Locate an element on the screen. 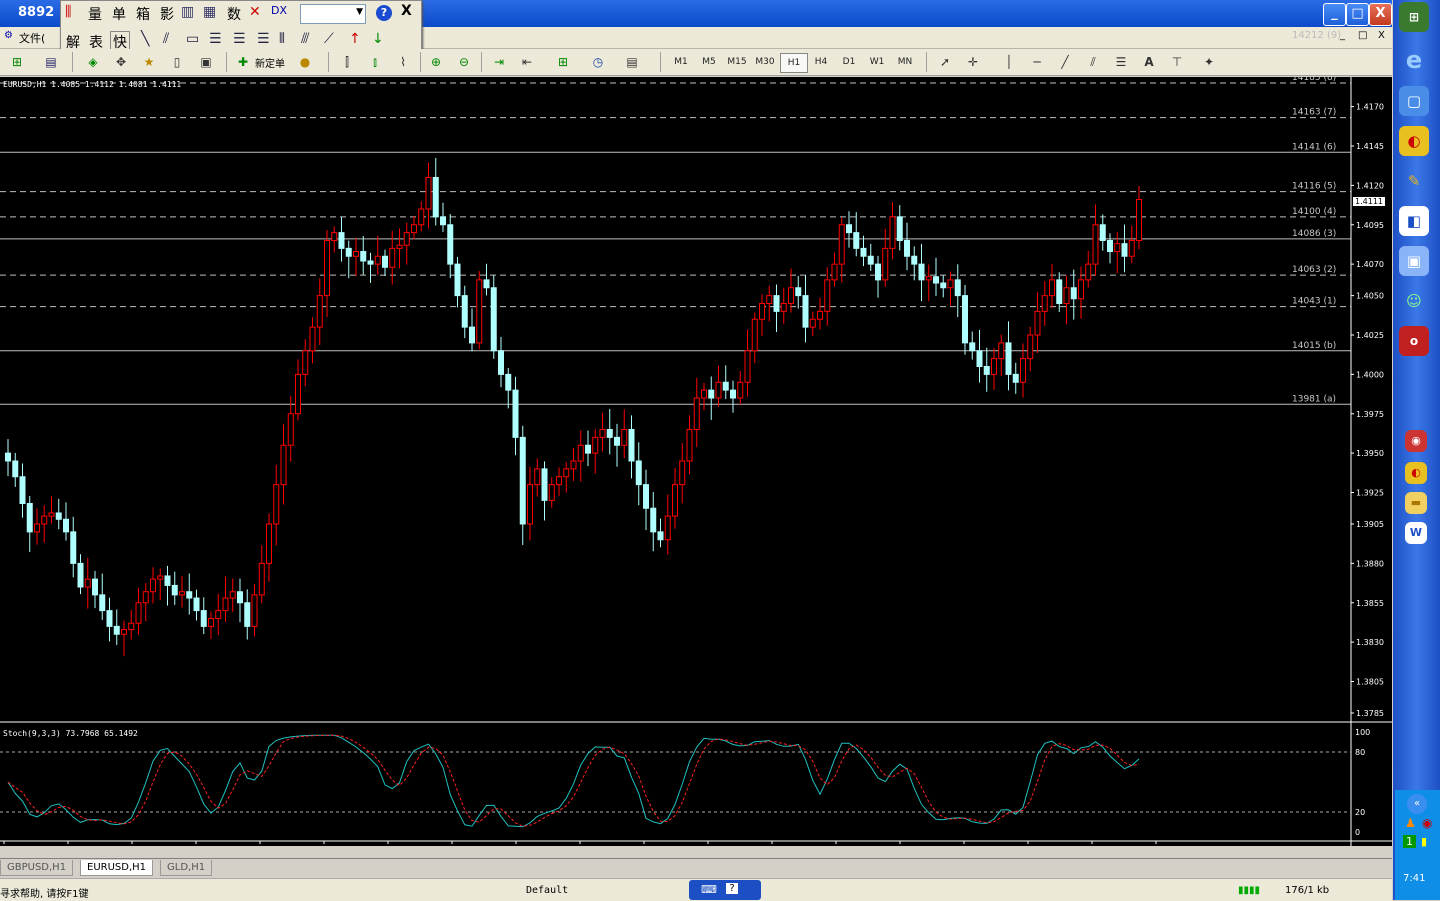  tester-icon: ▯ is located at coordinates (177, 62).